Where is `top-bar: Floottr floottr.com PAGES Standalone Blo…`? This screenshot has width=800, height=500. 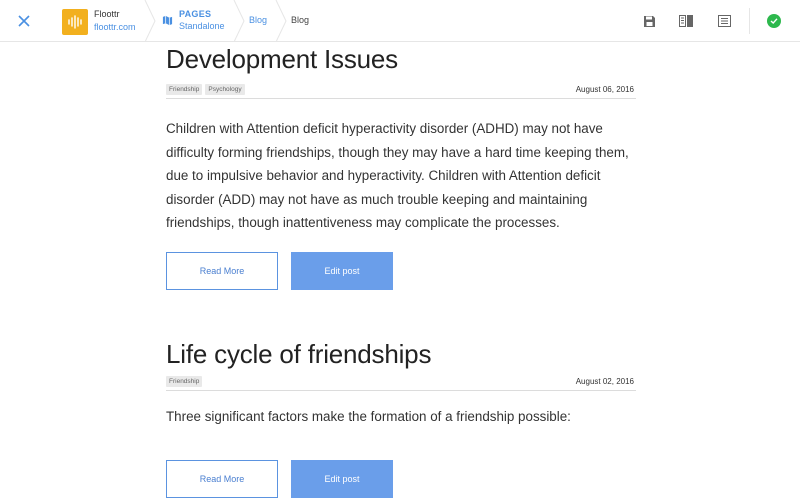
top-bar: Floottr floottr.com PAGES Standalone Blo… is located at coordinates (400, 21).